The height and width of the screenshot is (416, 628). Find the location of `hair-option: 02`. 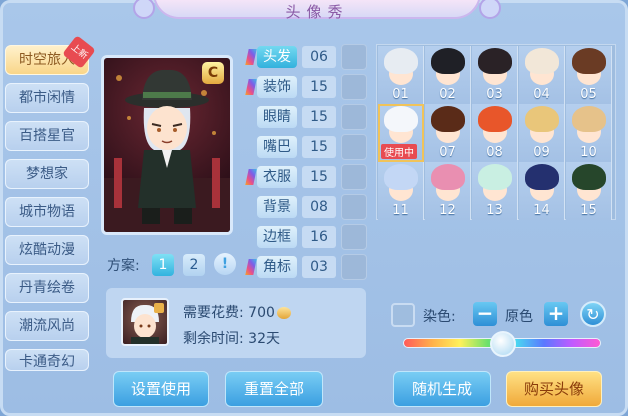

hair-option: 02 is located at coordinates (448, 75).